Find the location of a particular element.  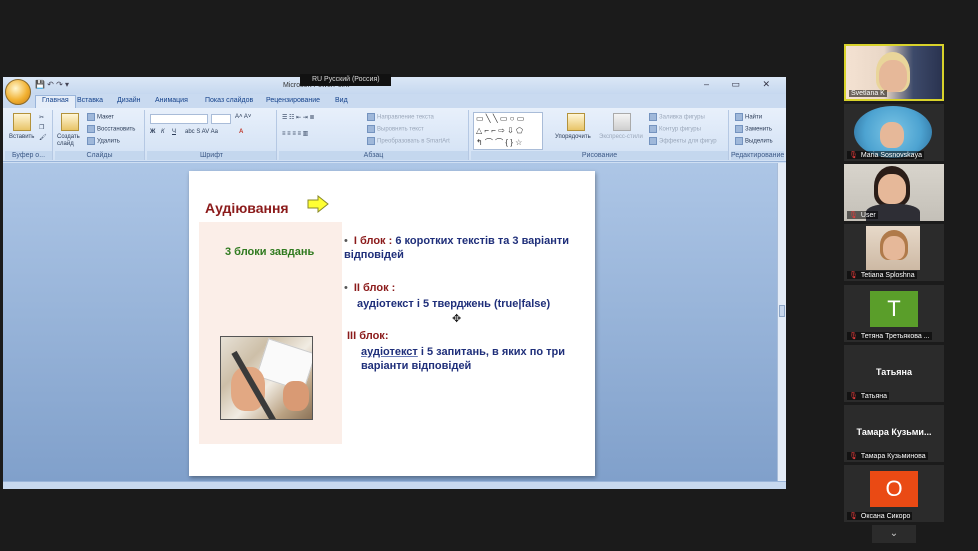

replace-button: Заменить is located at coordinates (753, 129).